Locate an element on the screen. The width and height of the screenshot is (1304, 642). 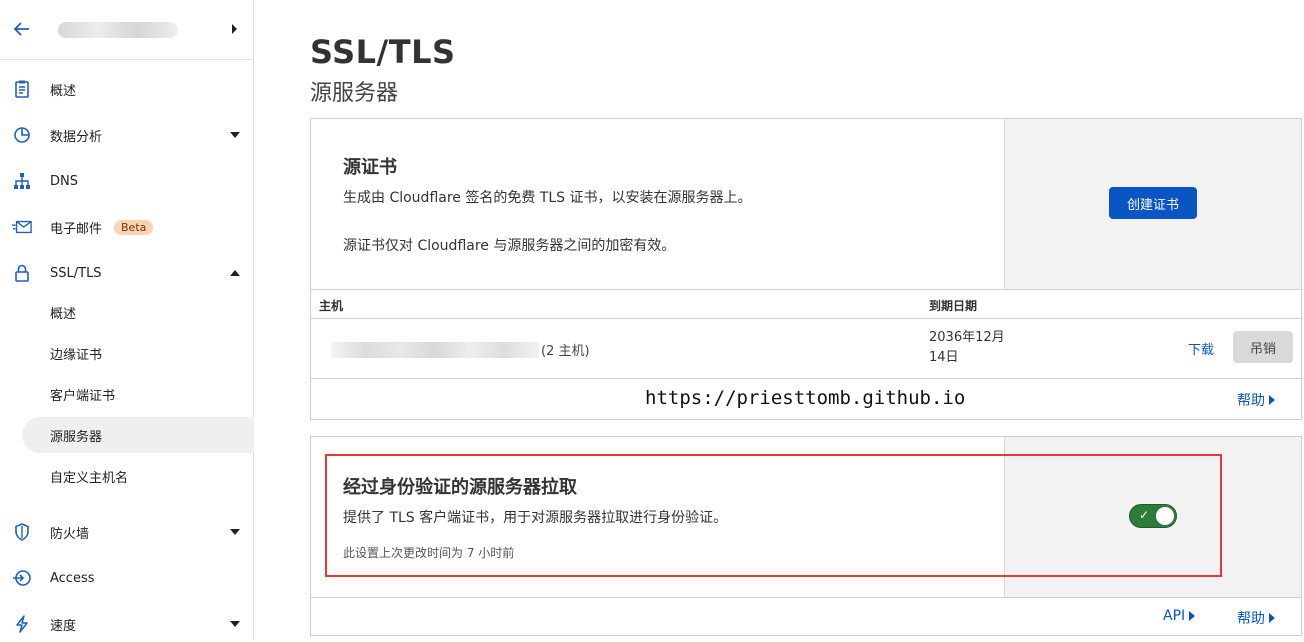
sidebar-subitem-overview: 概述 is located at coordinates (138, 312).